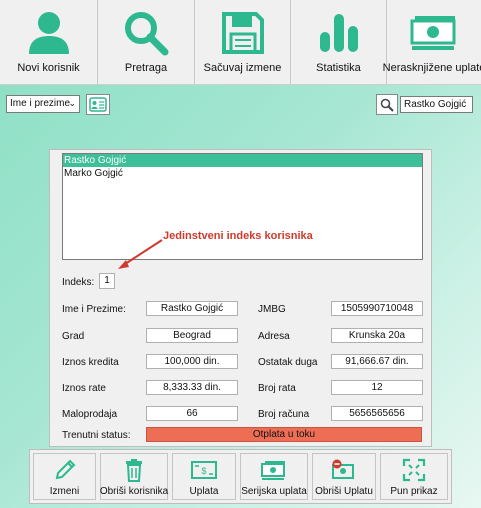  I want to click on account-value: 5656565656, so click(377, 413).